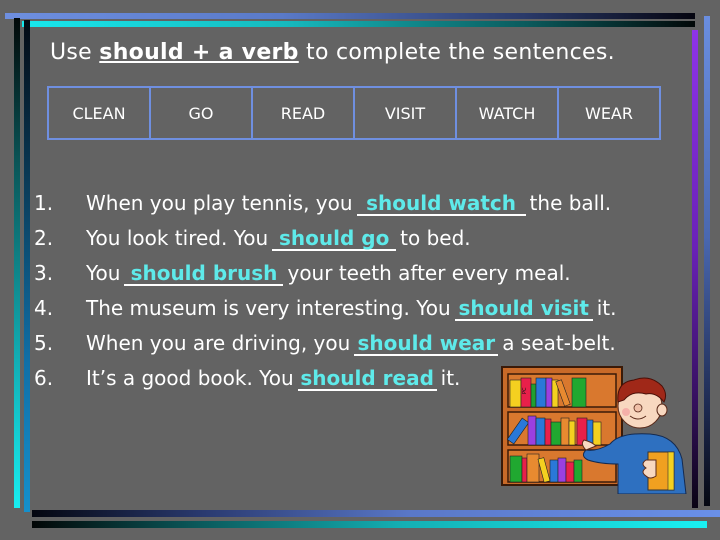 The height and width of the screenshot is (540, 720). I want to click on answer-blank: should watch, so click(441, 204).